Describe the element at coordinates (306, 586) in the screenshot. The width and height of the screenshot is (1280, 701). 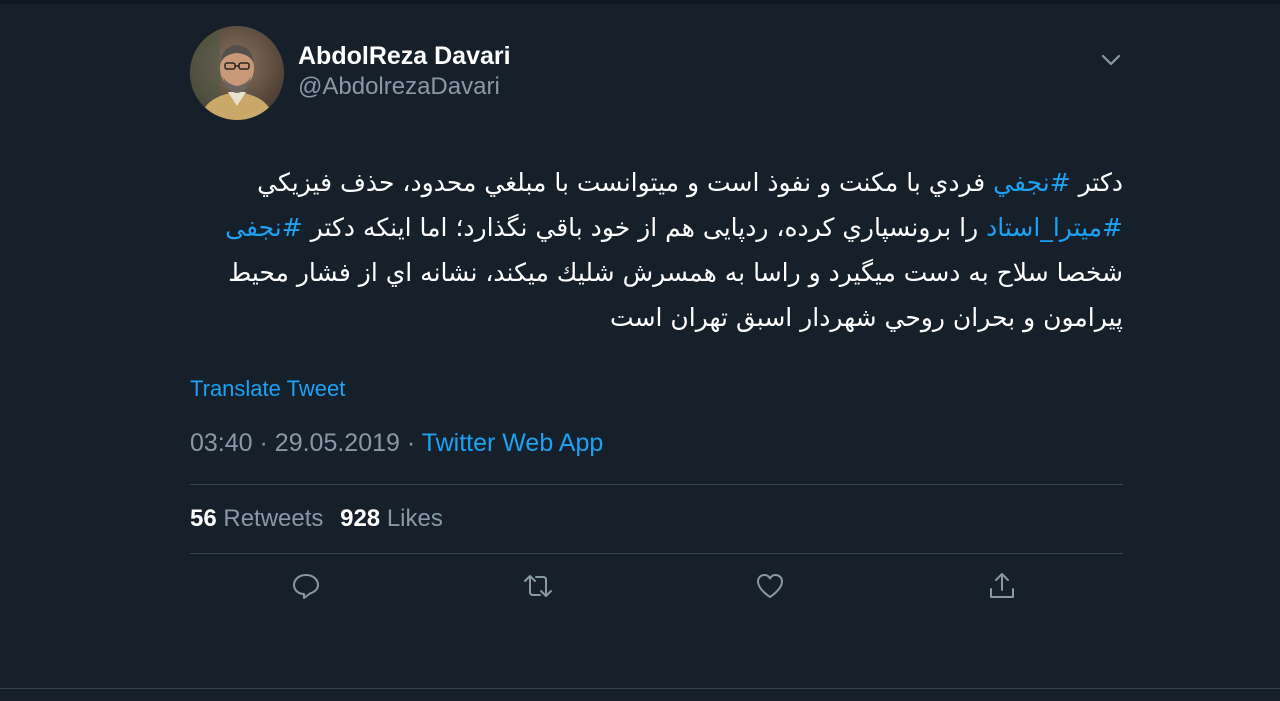
I see `reply-icon` at that location.